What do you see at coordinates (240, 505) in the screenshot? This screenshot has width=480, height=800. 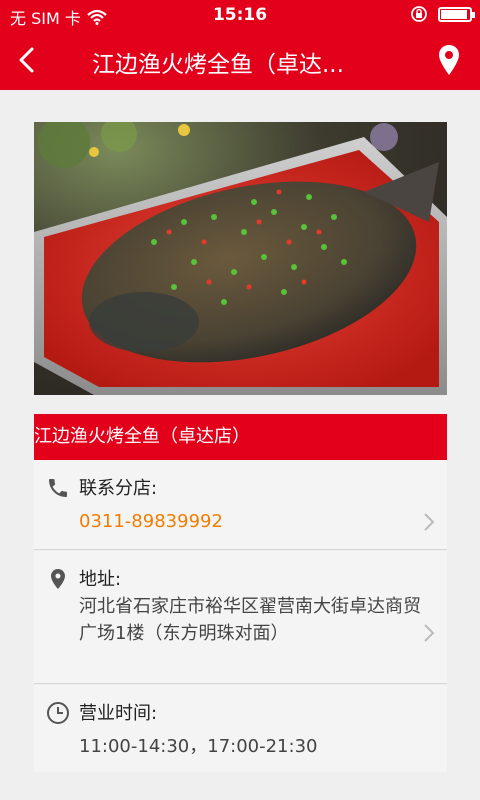 I see `contact-section: 联系分店: 0311-89839992` at bounding box center [240, 505].